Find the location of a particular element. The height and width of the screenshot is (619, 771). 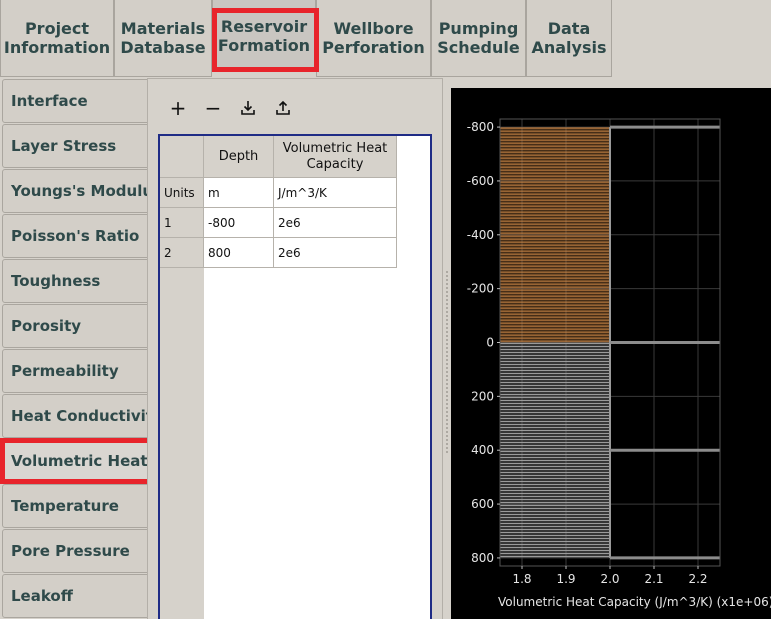

side-tab-layer-stress: Layer Stress is located at coordinates (75, 146).